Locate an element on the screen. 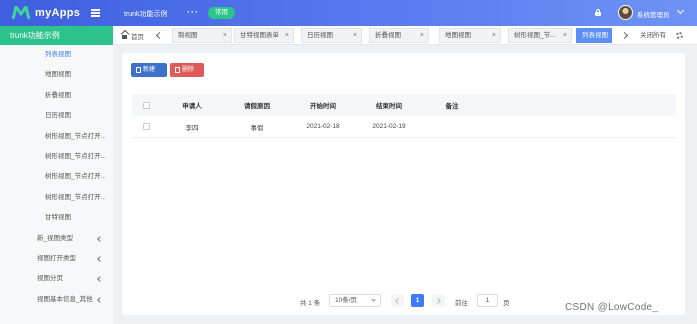 The height and width of the screenshot is (324, 697). tabs-scroll-left-icon is located at coordinates (159, 35).